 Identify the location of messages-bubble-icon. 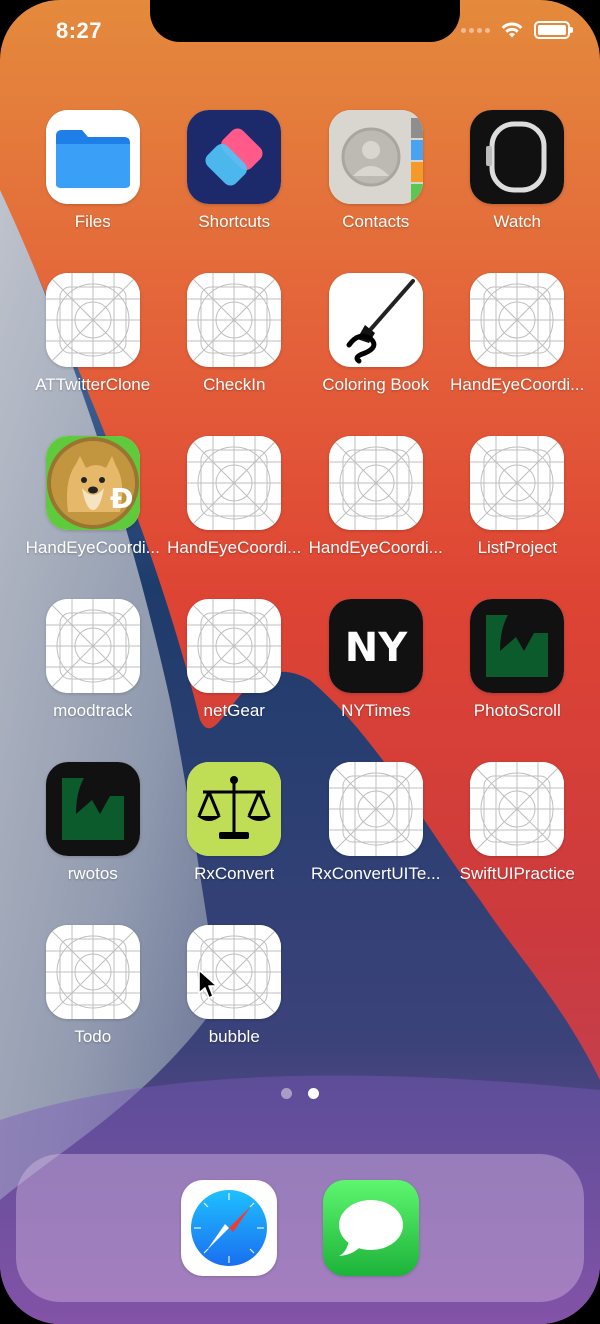
(371, 1228).